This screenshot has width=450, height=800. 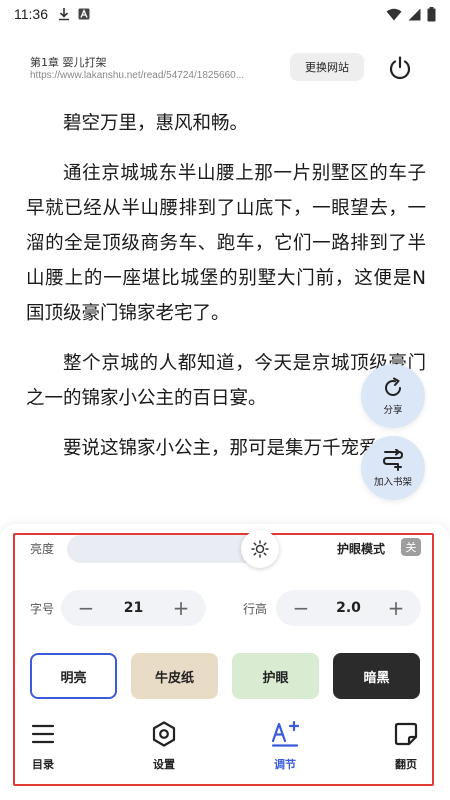 I want to click on line-height-stepper: − 2.0 +, so click(x=348, y=608).